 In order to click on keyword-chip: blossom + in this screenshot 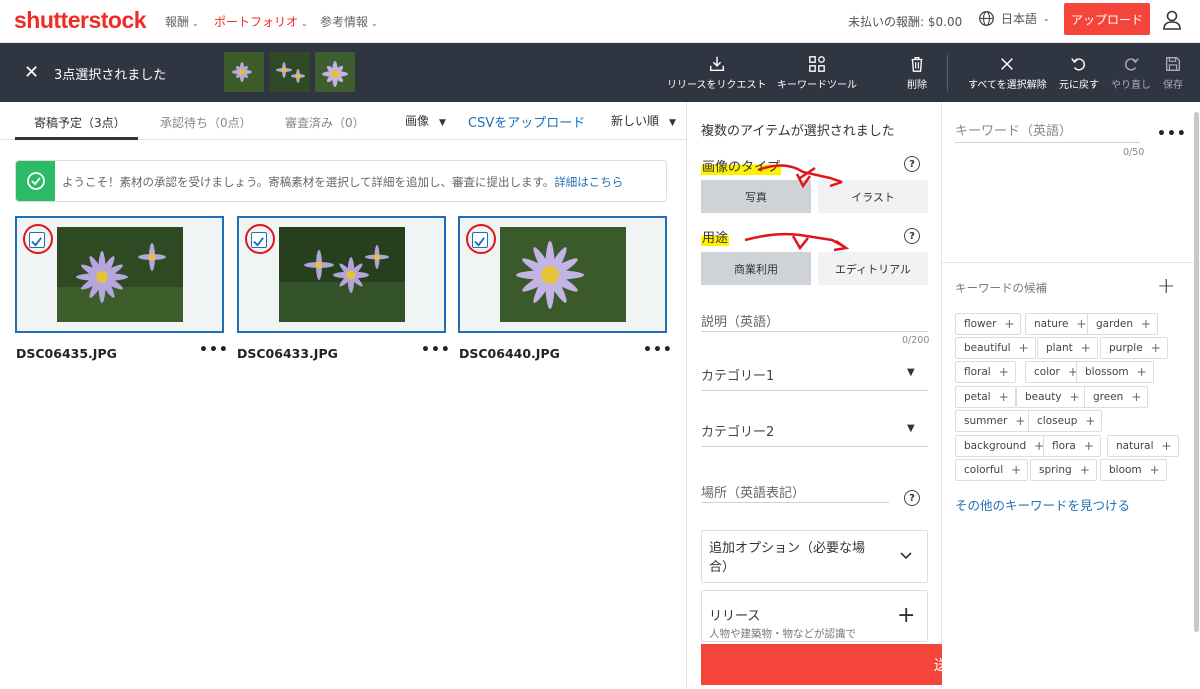, I will do `click(1115, 372)`.